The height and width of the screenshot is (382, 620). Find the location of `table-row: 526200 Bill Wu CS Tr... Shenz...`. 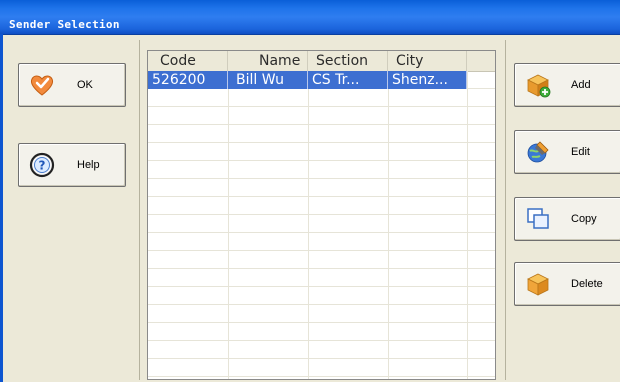

table-row: 526200 Bill Wu CS Tr... Shenz... is located at coordinates (321, 80).